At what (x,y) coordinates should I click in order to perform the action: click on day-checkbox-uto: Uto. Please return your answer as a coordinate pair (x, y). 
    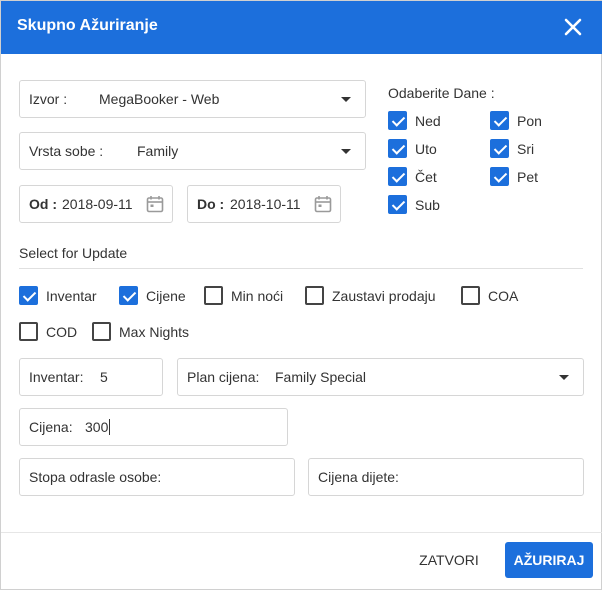
    Looking at the image, I should click on (412, 148).